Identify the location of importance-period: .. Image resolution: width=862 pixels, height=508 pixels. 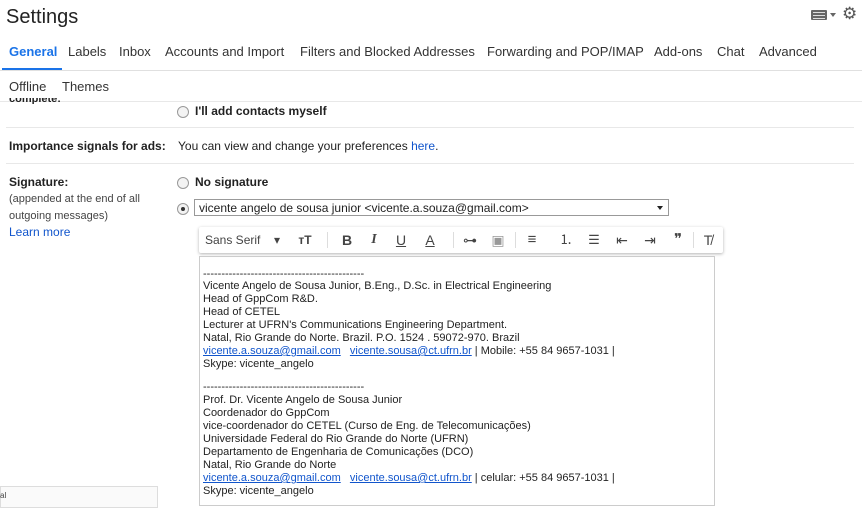
(437, 146).